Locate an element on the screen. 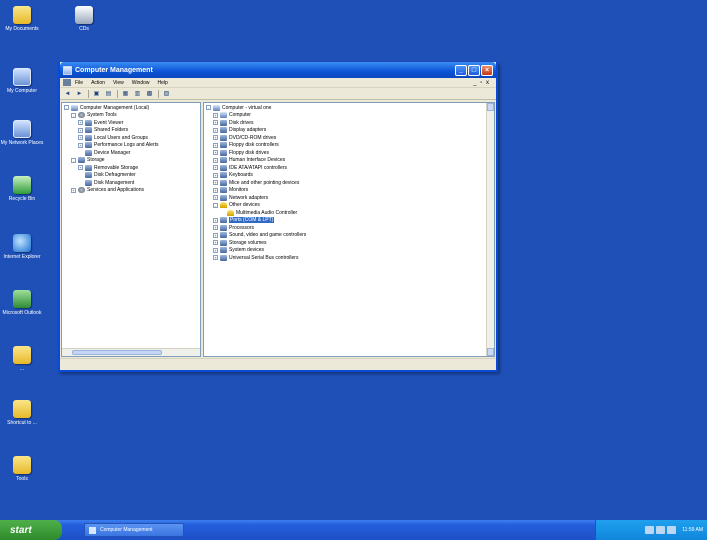 This screenshot has height=540, width=707. close-button: × is located at coordinates (487, 70).